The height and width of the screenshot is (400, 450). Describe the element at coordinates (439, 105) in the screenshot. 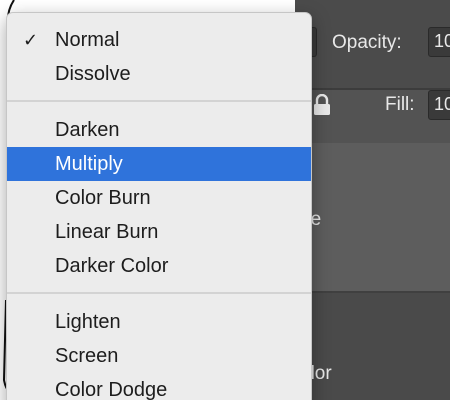

I see `fill-input: 100%` at that location.